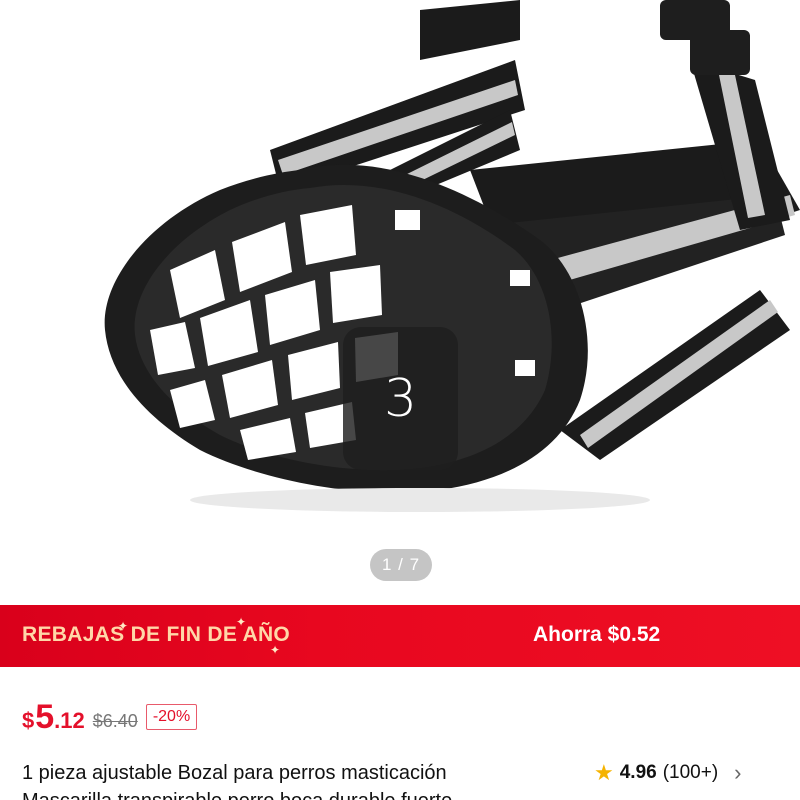  What do you see at coordinates (400, 636) in the screenshot?
I see `promo-banner: ✦ ✦ ✦ REBAJAS DE FIN DE AÑO Ahorra $0.52` at bounding box center [400, 636].